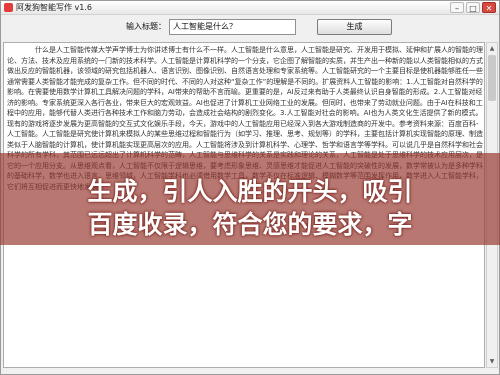 The width and height of the screenshot is (500, 375). I want to click on title-input: 人工智能是什么？, so click(232, 27).